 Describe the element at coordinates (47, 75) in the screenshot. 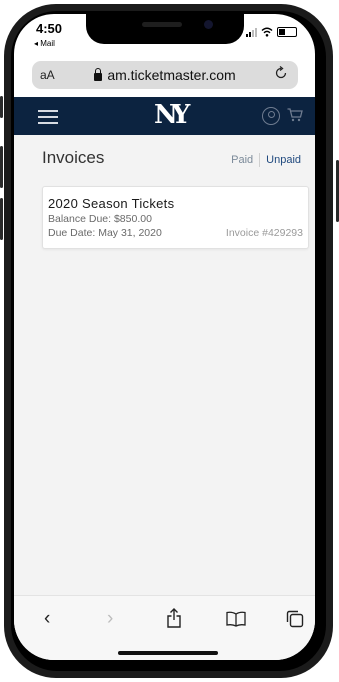

I see `text-size-button: aA` at that location.